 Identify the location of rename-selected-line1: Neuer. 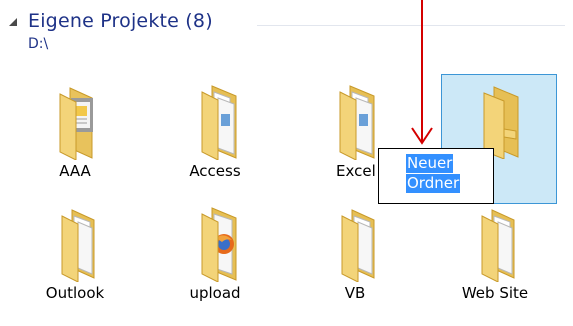
(430, 163).